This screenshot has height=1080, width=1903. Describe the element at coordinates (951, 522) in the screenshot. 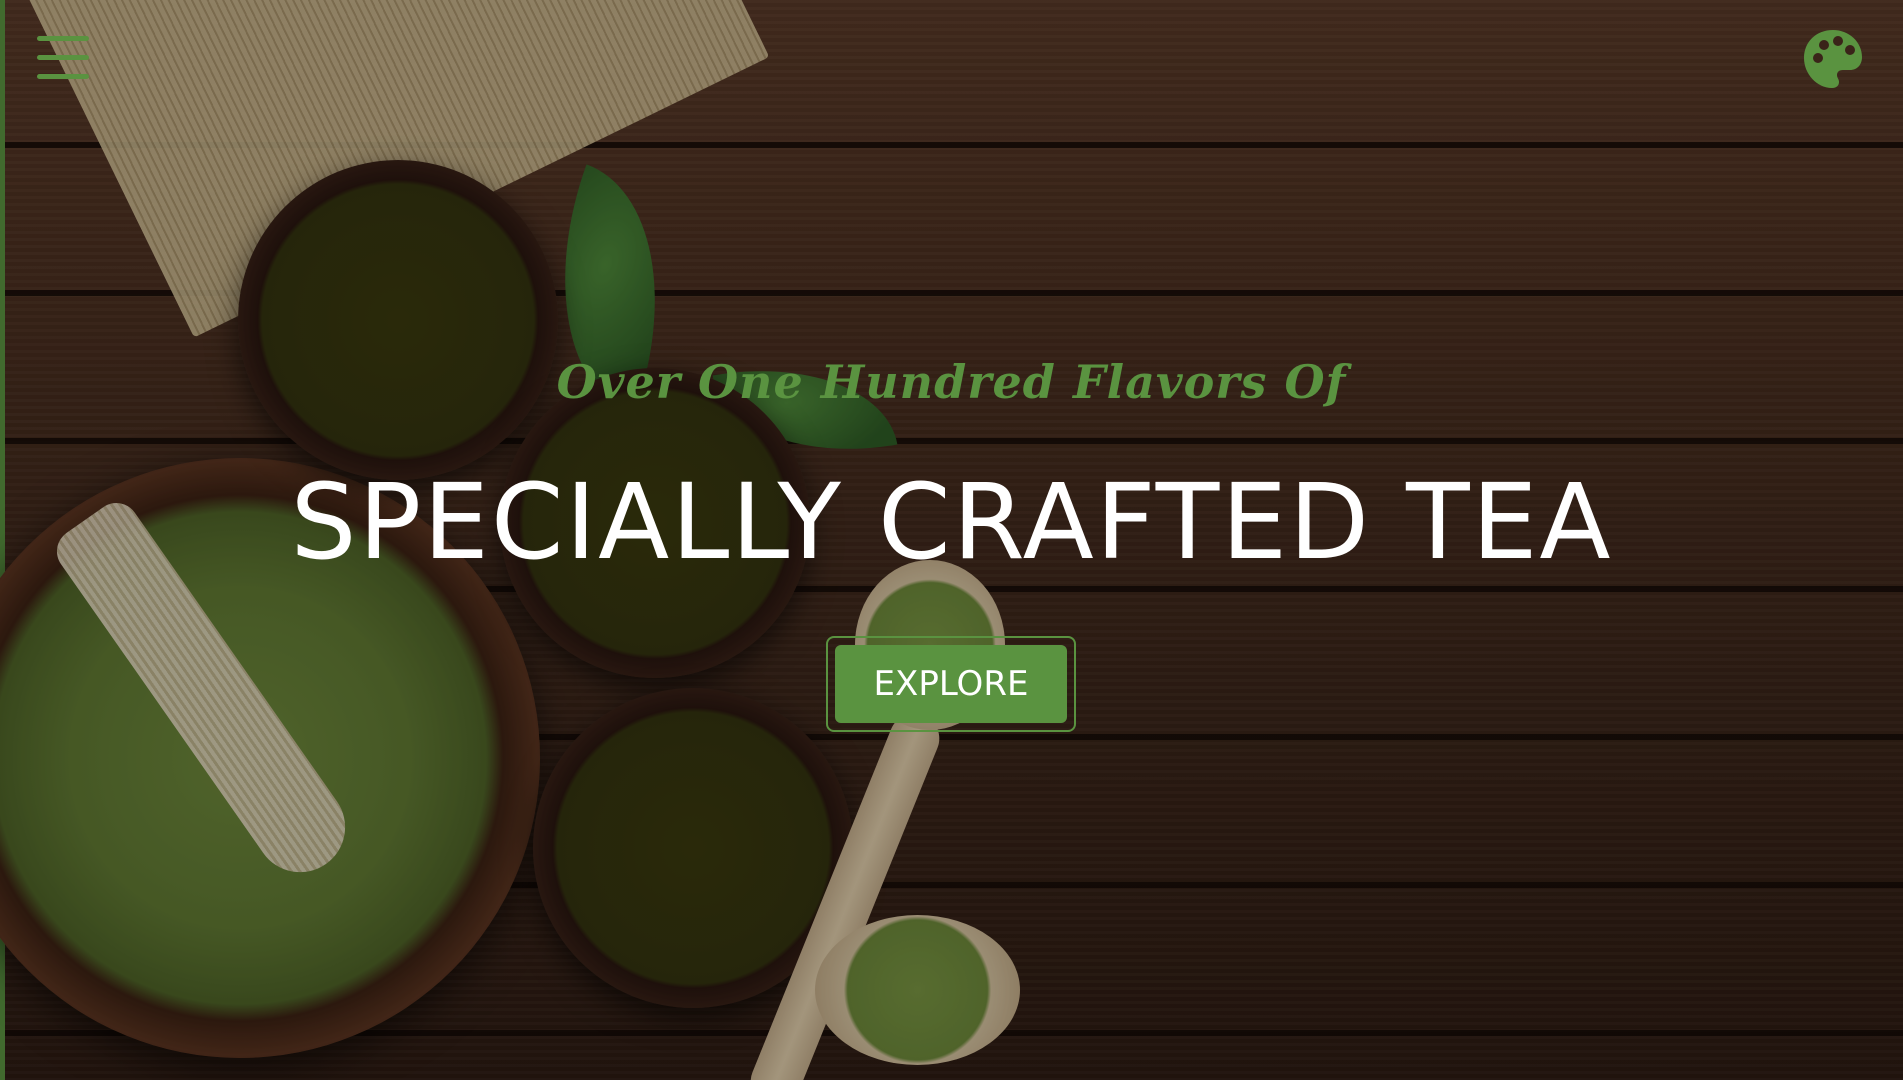

I see `hero-title: SPECIALLY CRAFTED TEA` at that location.